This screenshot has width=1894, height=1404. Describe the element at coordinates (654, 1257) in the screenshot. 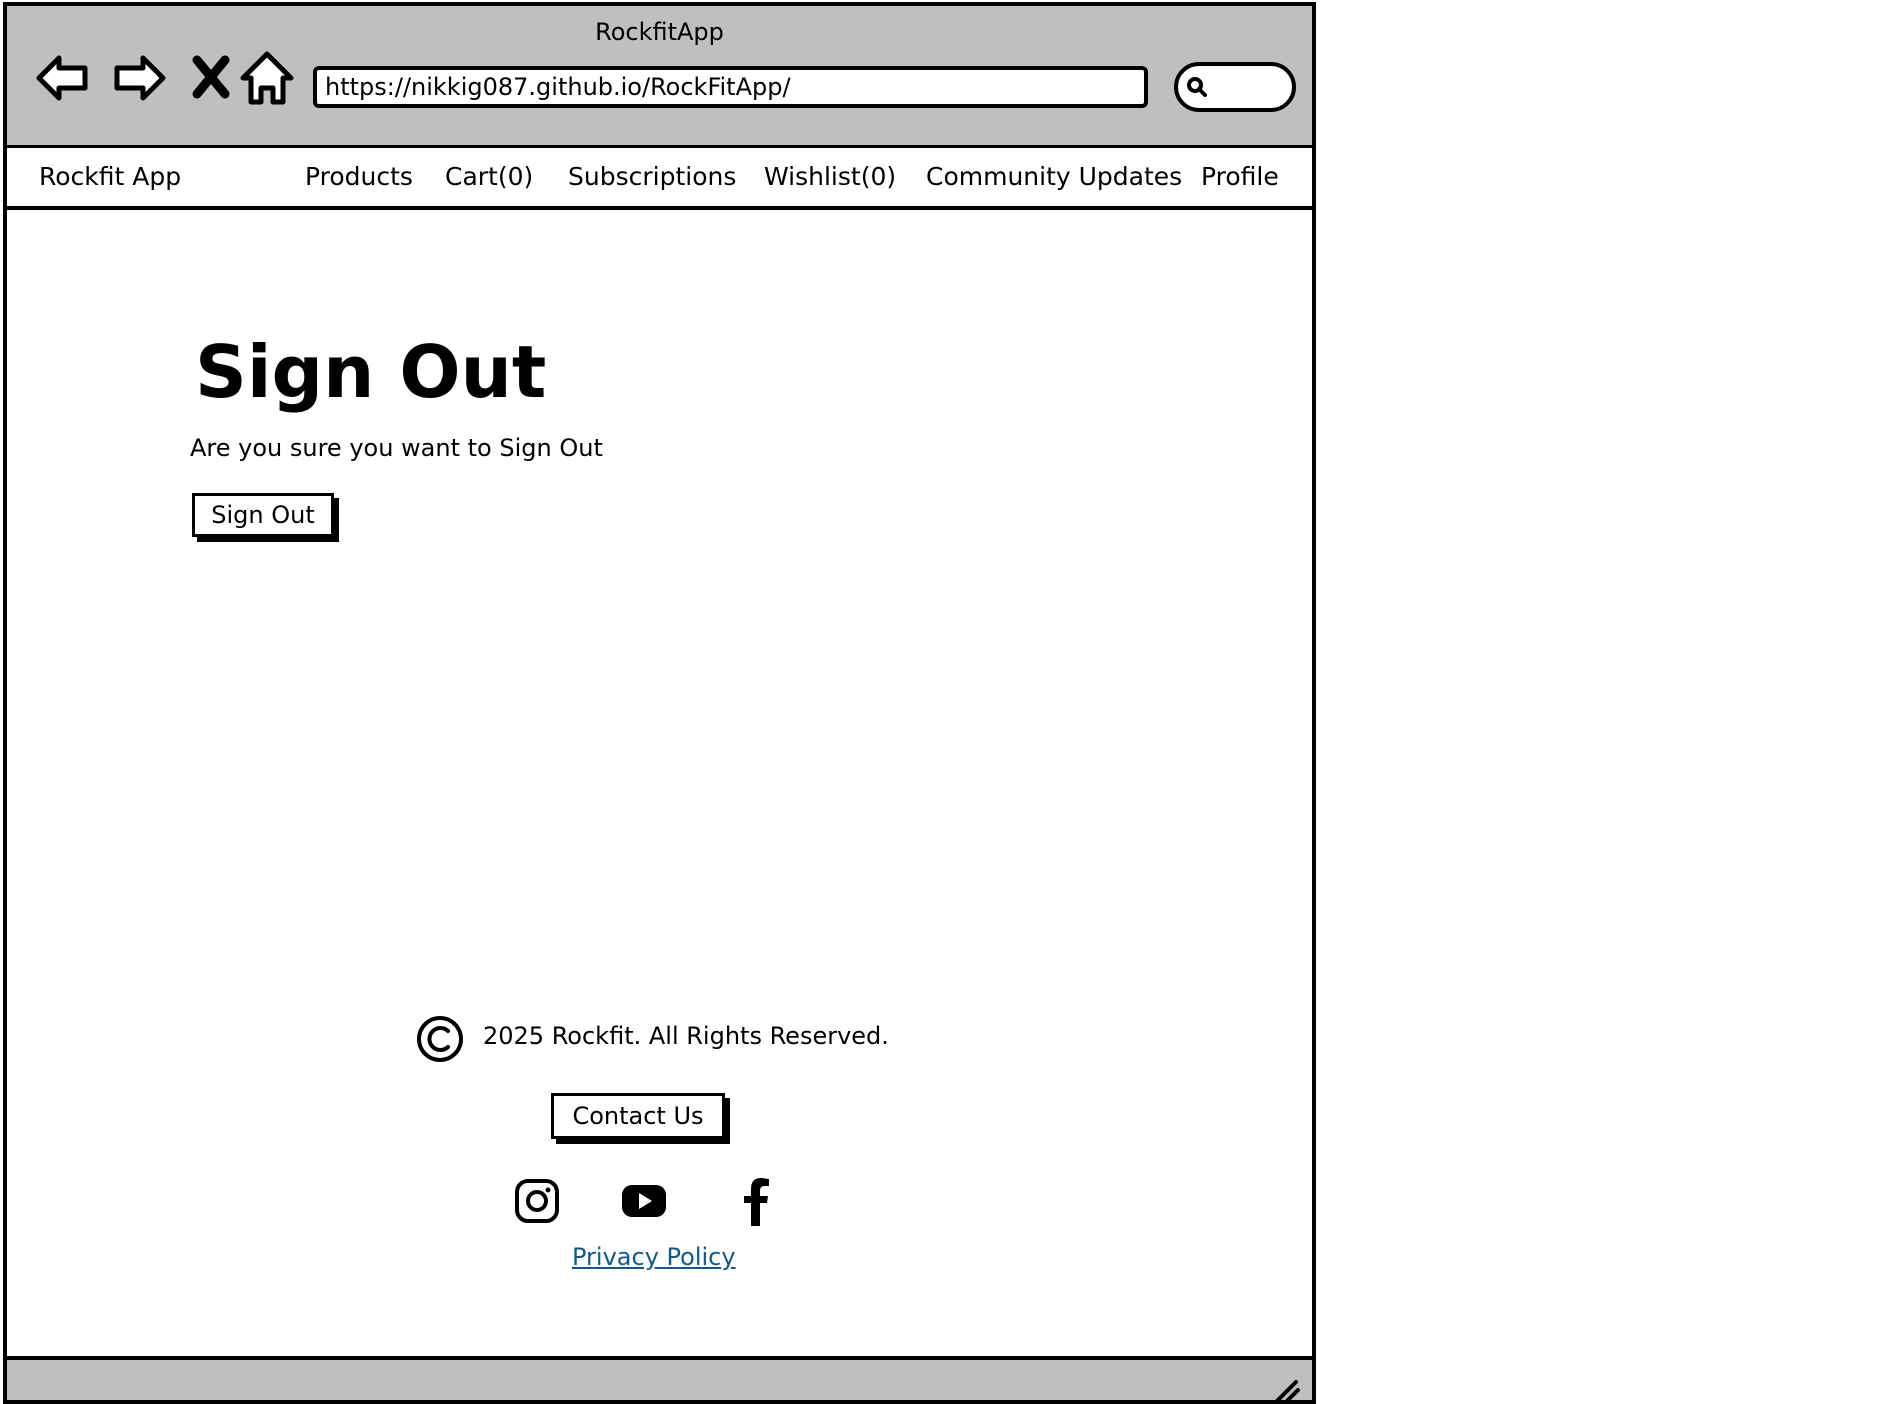

I see `privacy-policy-link: Privacy Policy` at that location.